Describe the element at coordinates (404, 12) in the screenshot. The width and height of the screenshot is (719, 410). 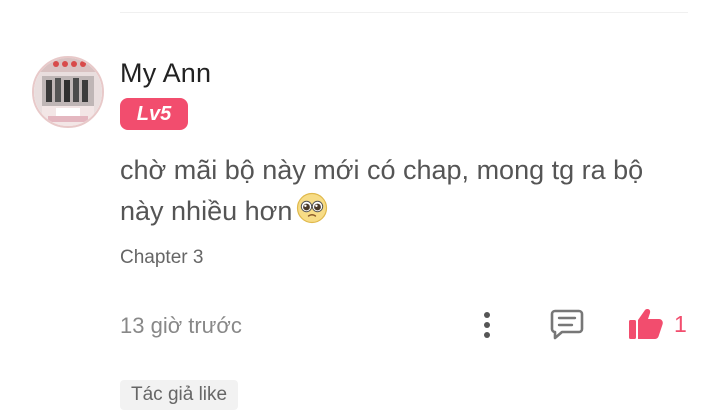
I see `top-divider` at that location.